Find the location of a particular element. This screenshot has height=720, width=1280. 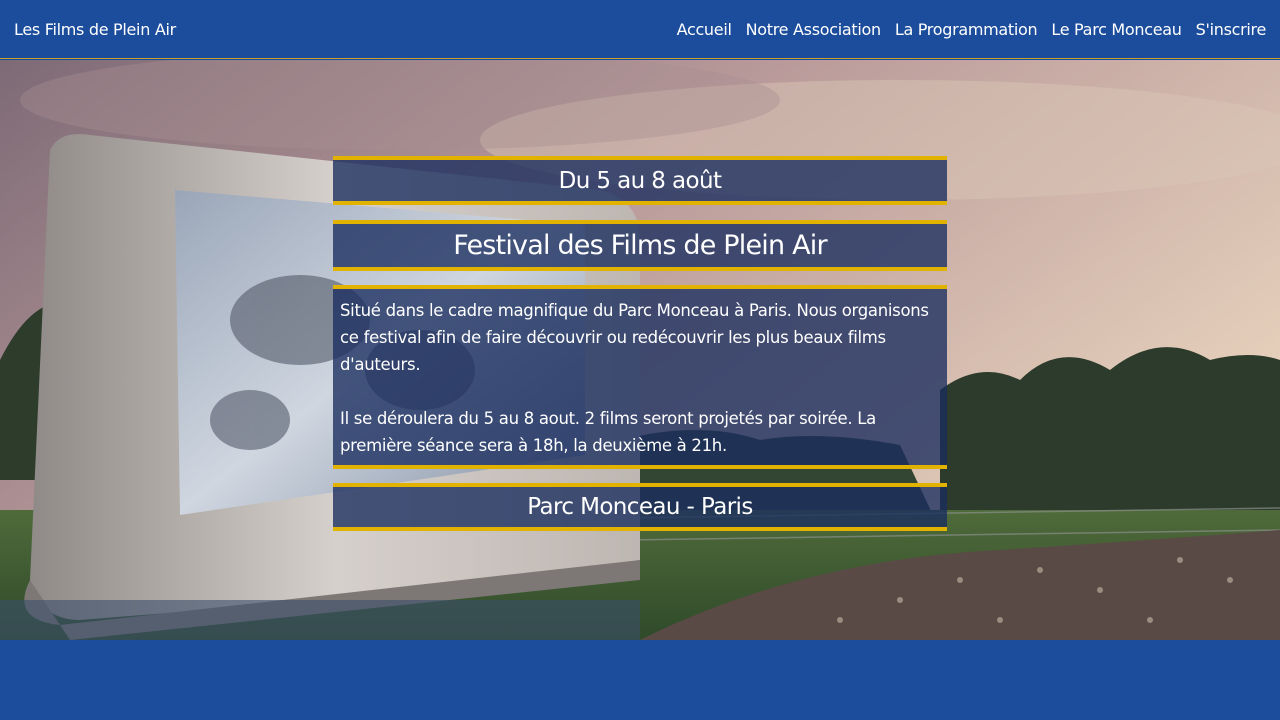

festival-location: Parc Monceau - Paris is located at coordinates (640, 507).